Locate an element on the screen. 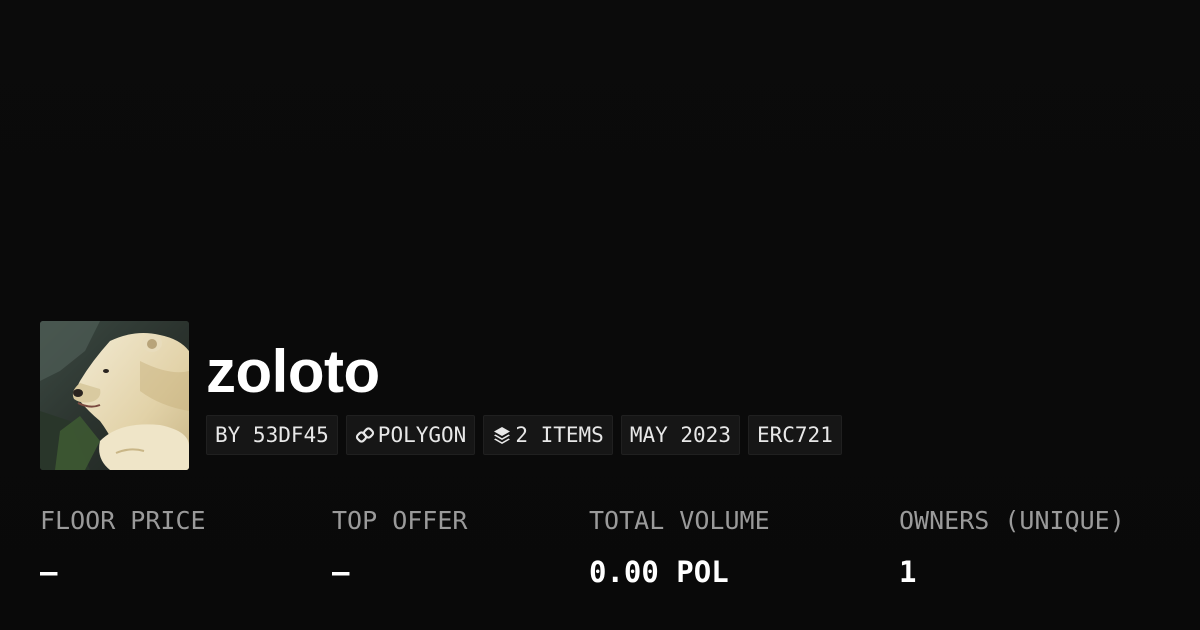 This screenshot has width=1200, height=630. standard-tag-label: ERC721 is located at coordinates (794, 435).